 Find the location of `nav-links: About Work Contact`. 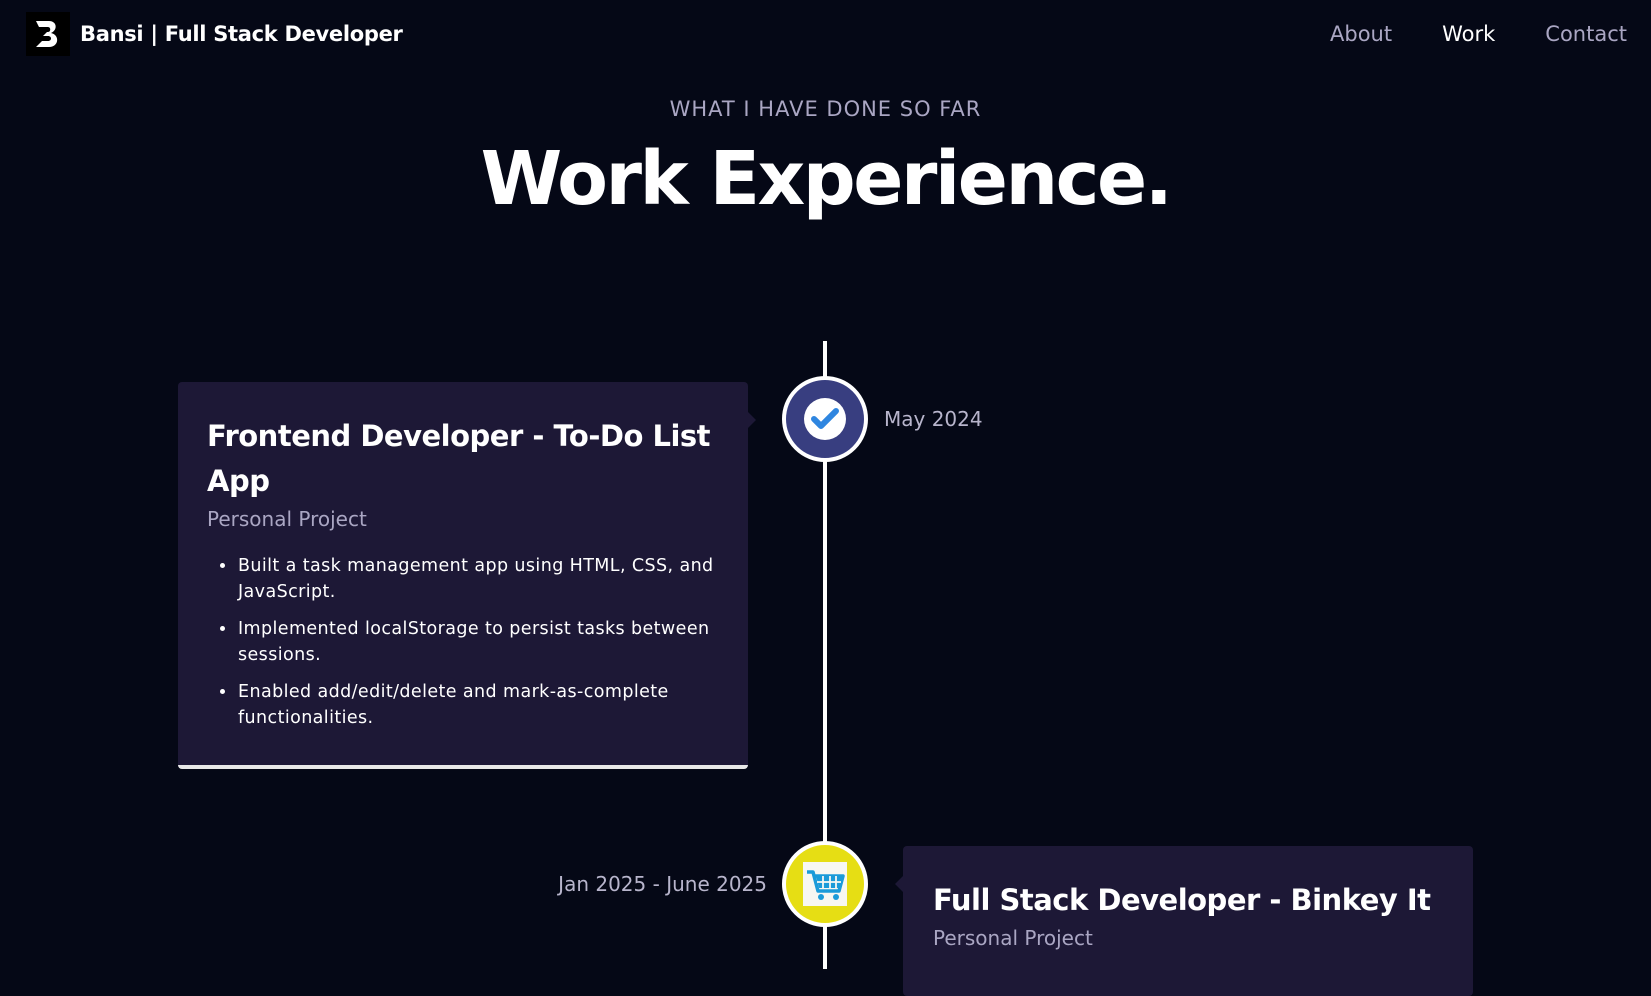

nav-links: About Work Contact is located at coordinates (1478, 34).